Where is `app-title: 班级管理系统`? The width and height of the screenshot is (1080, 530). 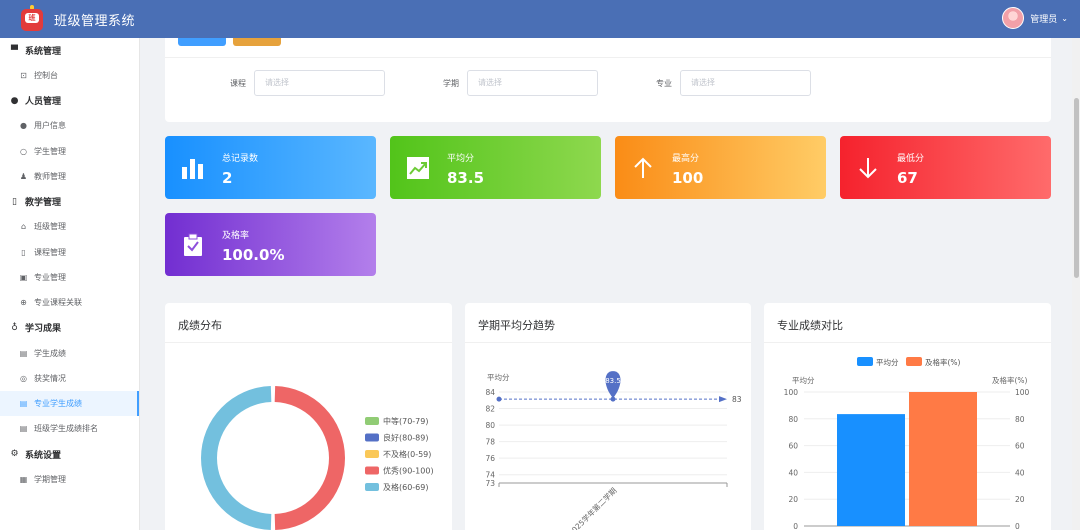 app-title: 班级管理系统 is located at coordinates (95, 21).